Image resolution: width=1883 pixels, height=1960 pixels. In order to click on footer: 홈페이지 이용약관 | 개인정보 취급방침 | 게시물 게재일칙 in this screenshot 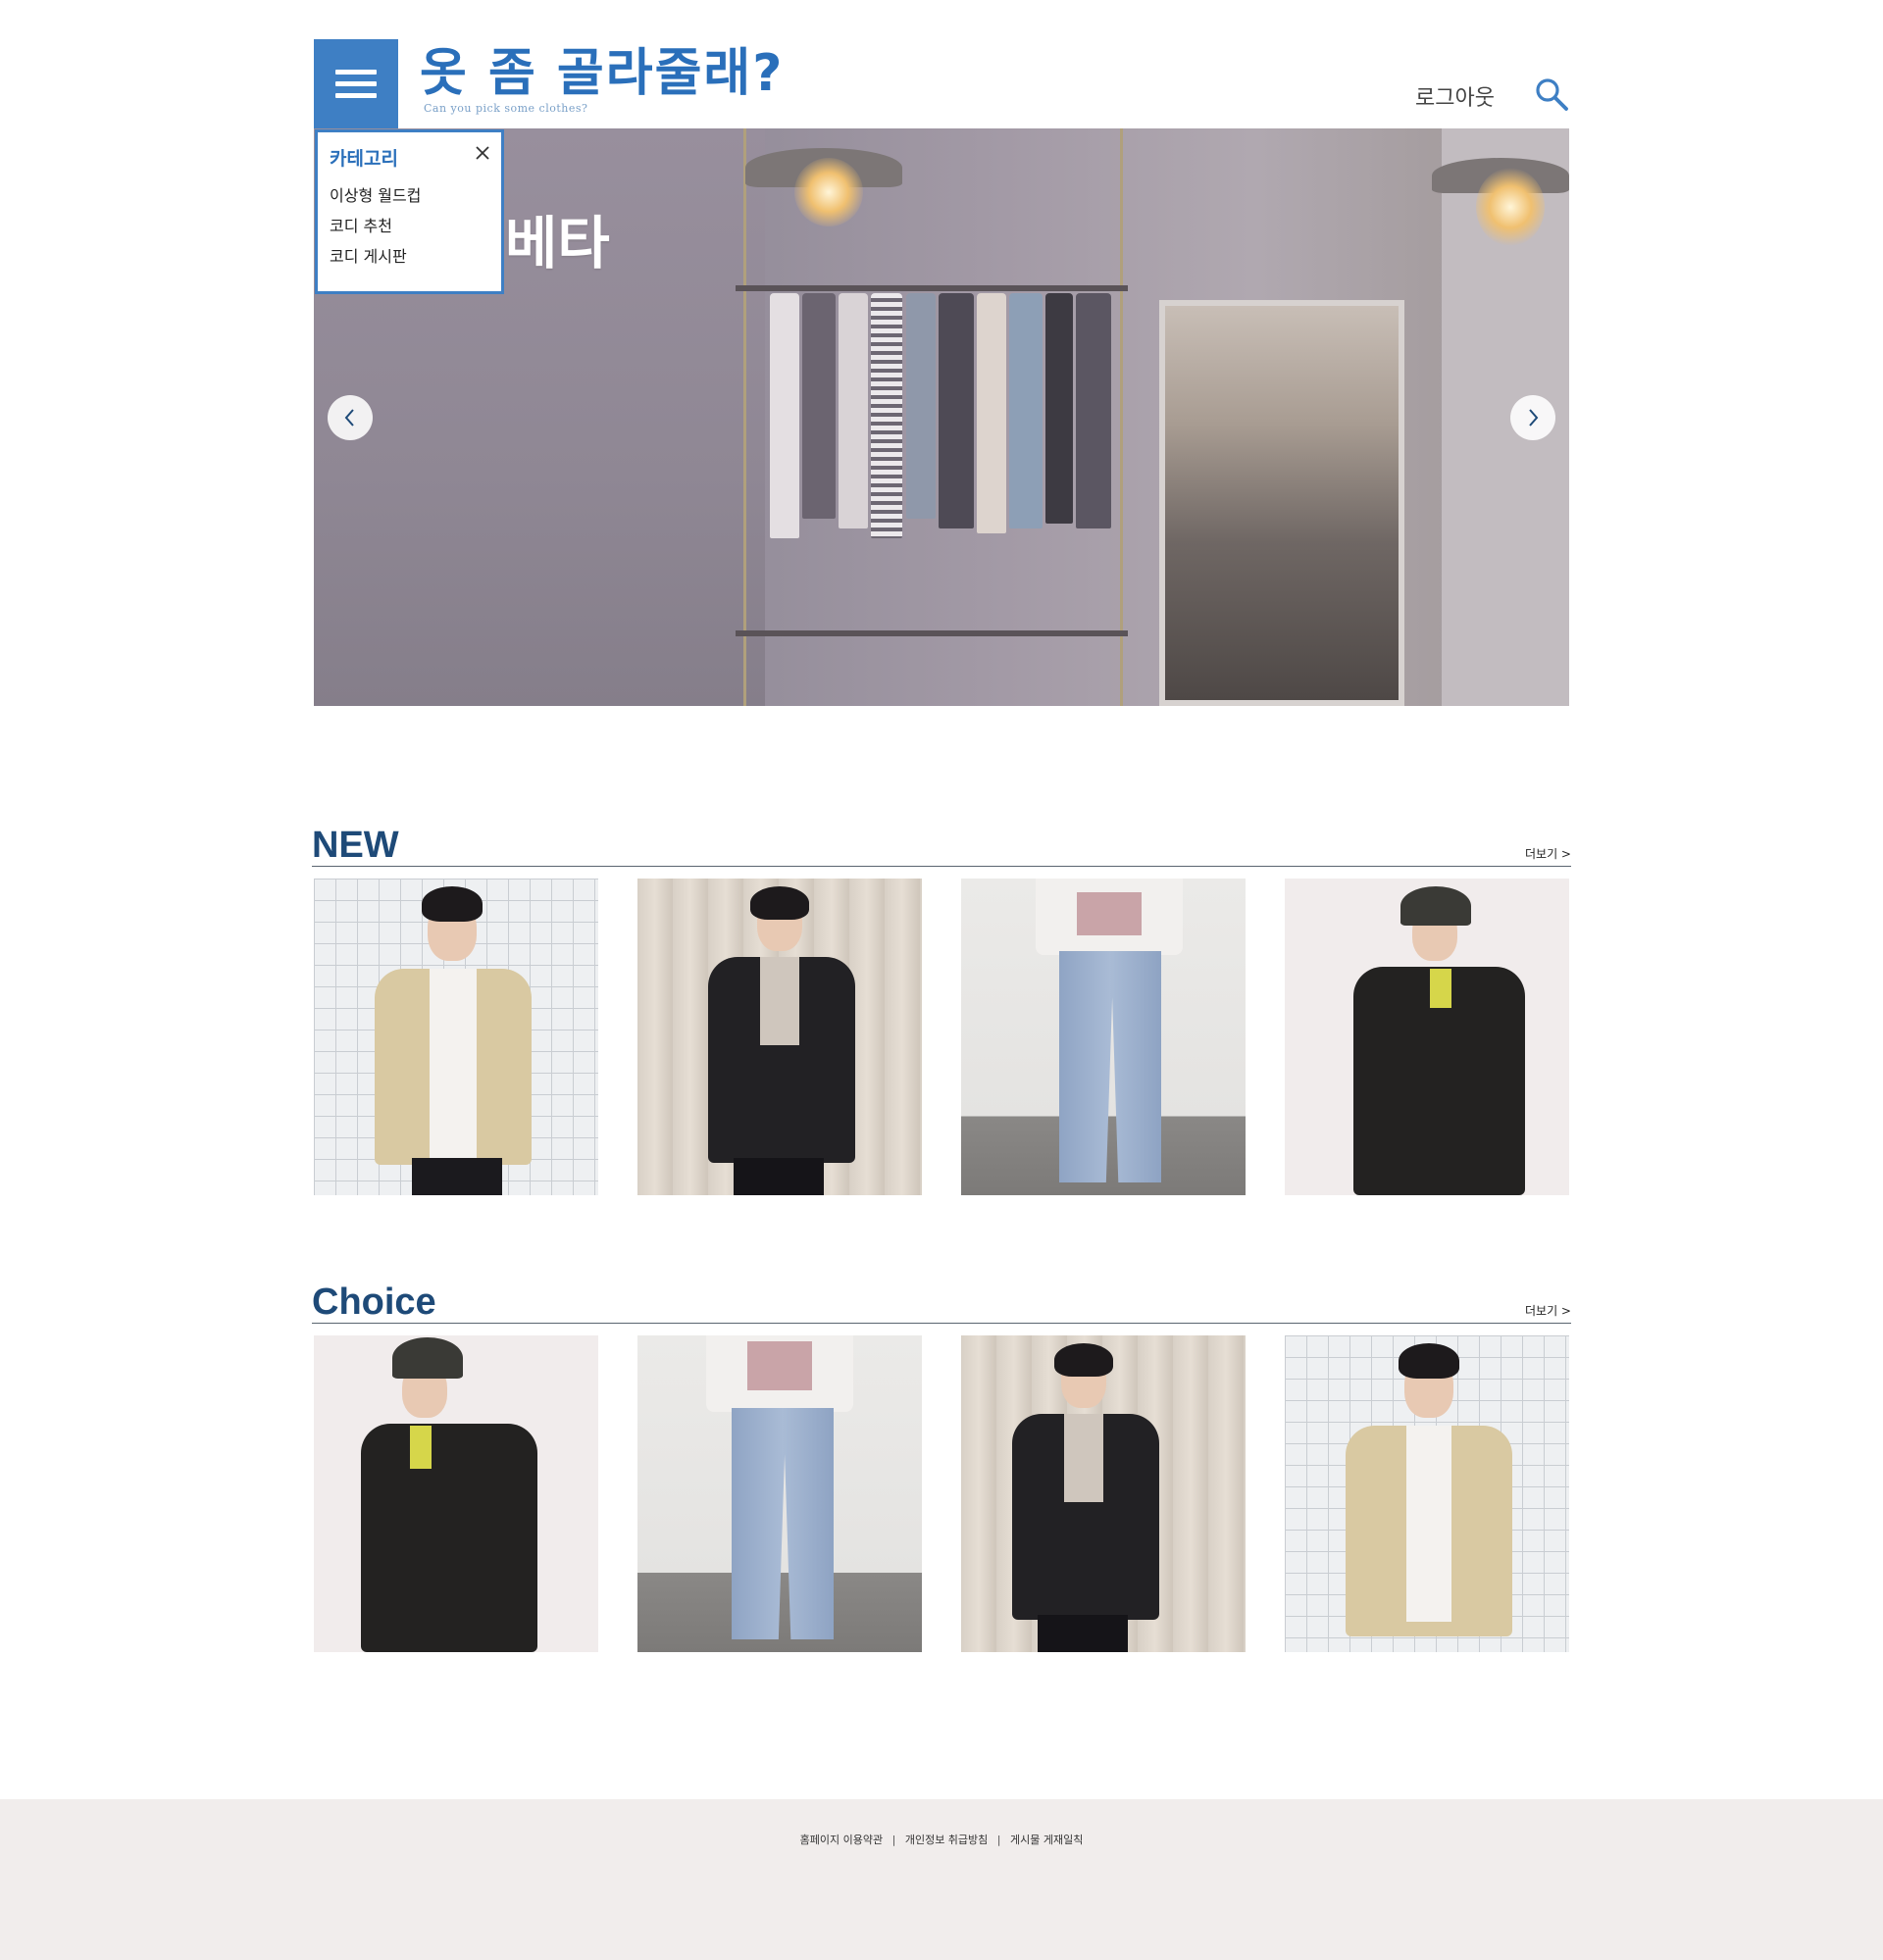, I will do `click(941, 1879)`.